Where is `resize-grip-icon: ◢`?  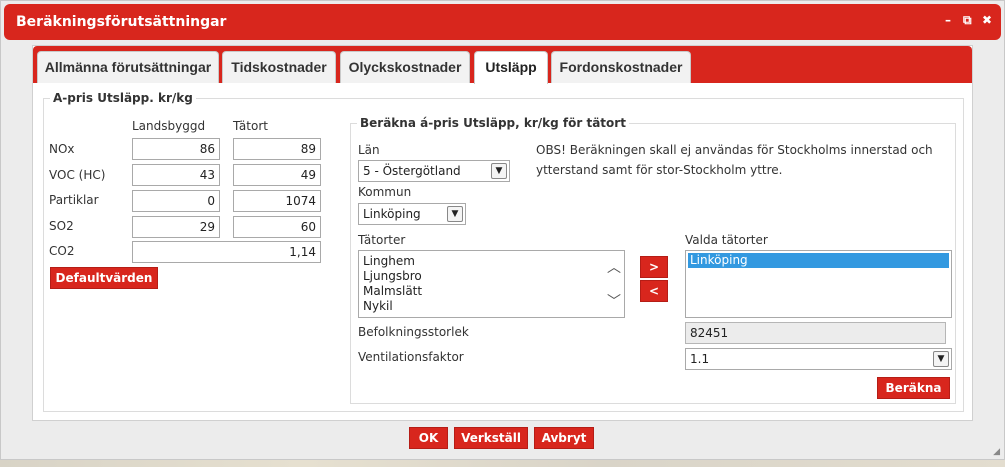 resize-grip-icon: ◢ is located at coordinates (996, 452).